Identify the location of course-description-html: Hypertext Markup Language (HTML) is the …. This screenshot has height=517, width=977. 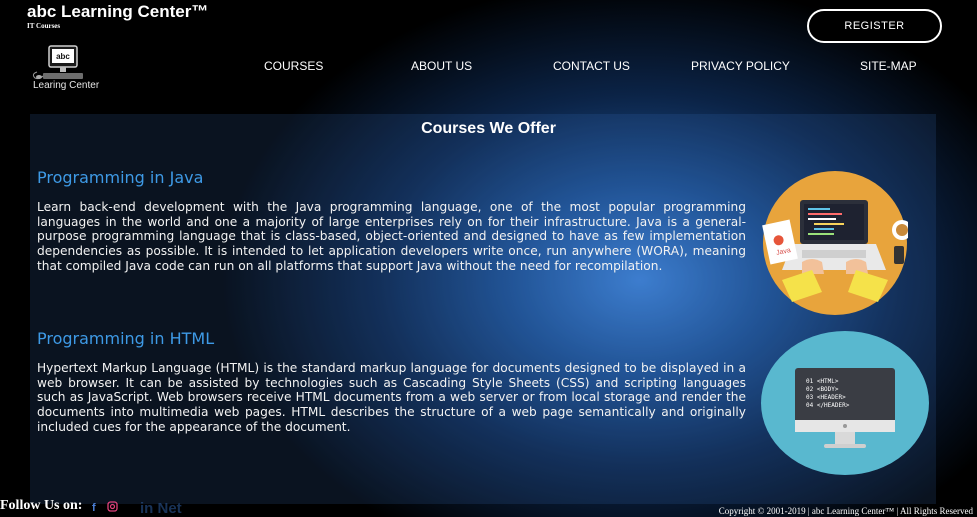
(391, 397).